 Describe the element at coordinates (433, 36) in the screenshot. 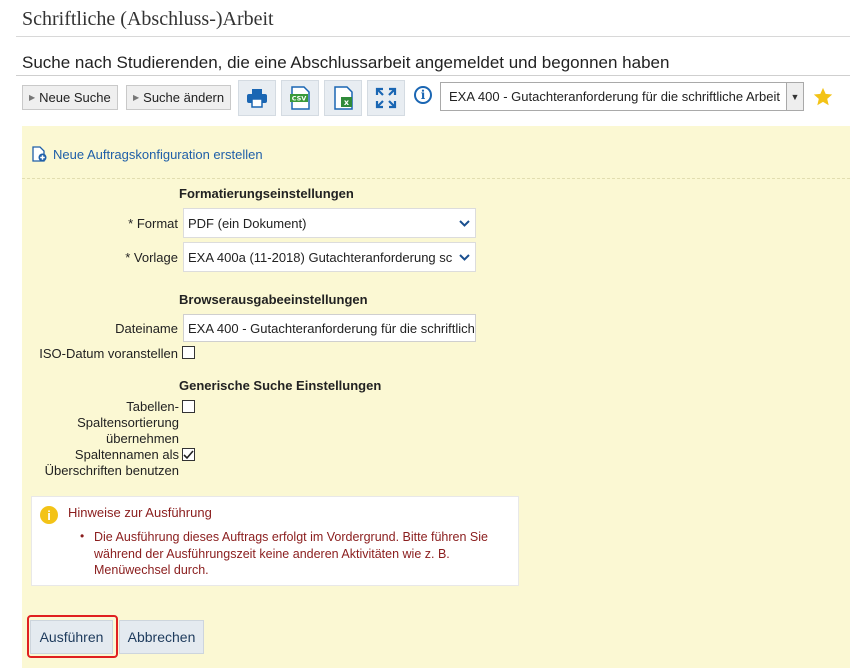

I see `title-divider` at that location.